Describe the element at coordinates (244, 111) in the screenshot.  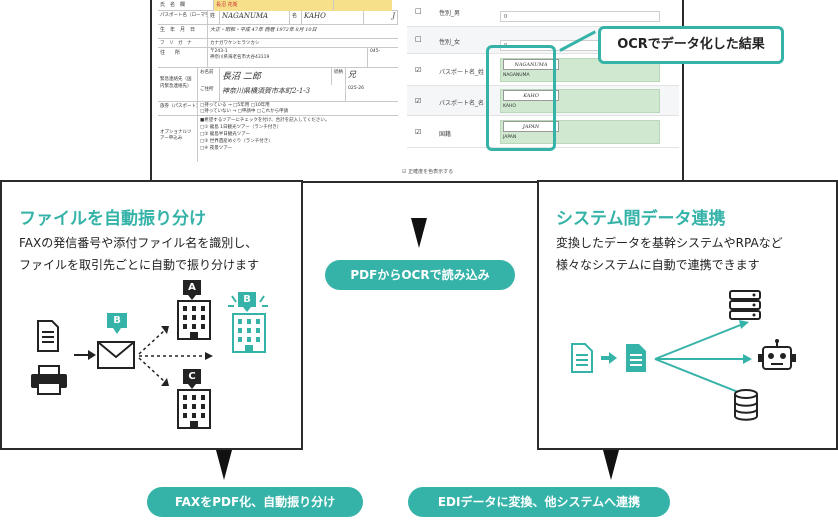
I see `passport-option: □持っていない → □申請中 □これから申請` at that location.